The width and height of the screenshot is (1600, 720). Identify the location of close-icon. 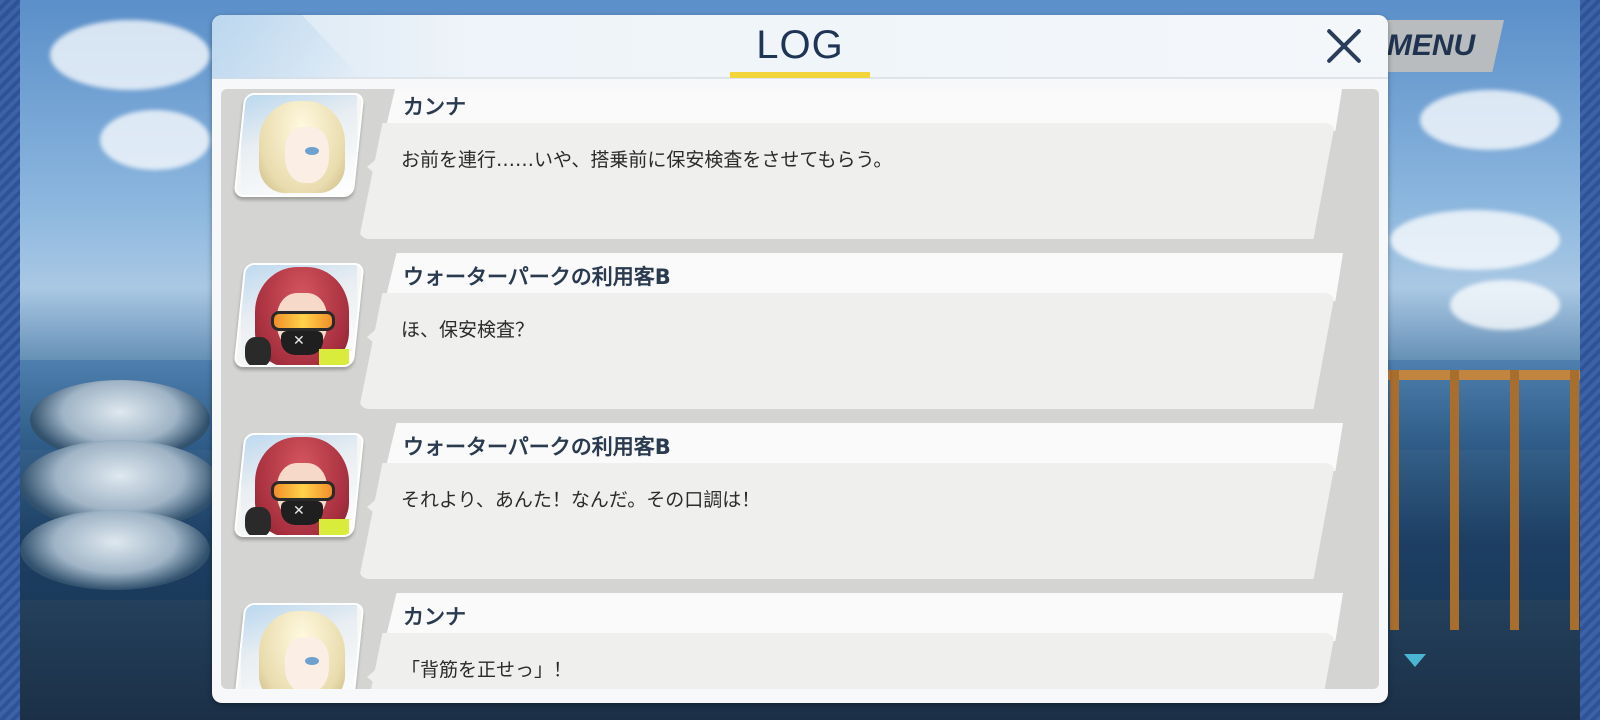
(1344, 46).